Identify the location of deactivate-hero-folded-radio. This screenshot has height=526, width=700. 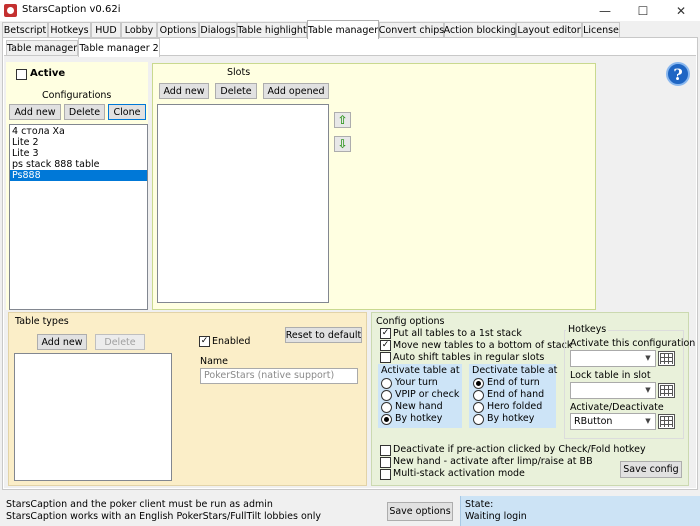
(478, 407).